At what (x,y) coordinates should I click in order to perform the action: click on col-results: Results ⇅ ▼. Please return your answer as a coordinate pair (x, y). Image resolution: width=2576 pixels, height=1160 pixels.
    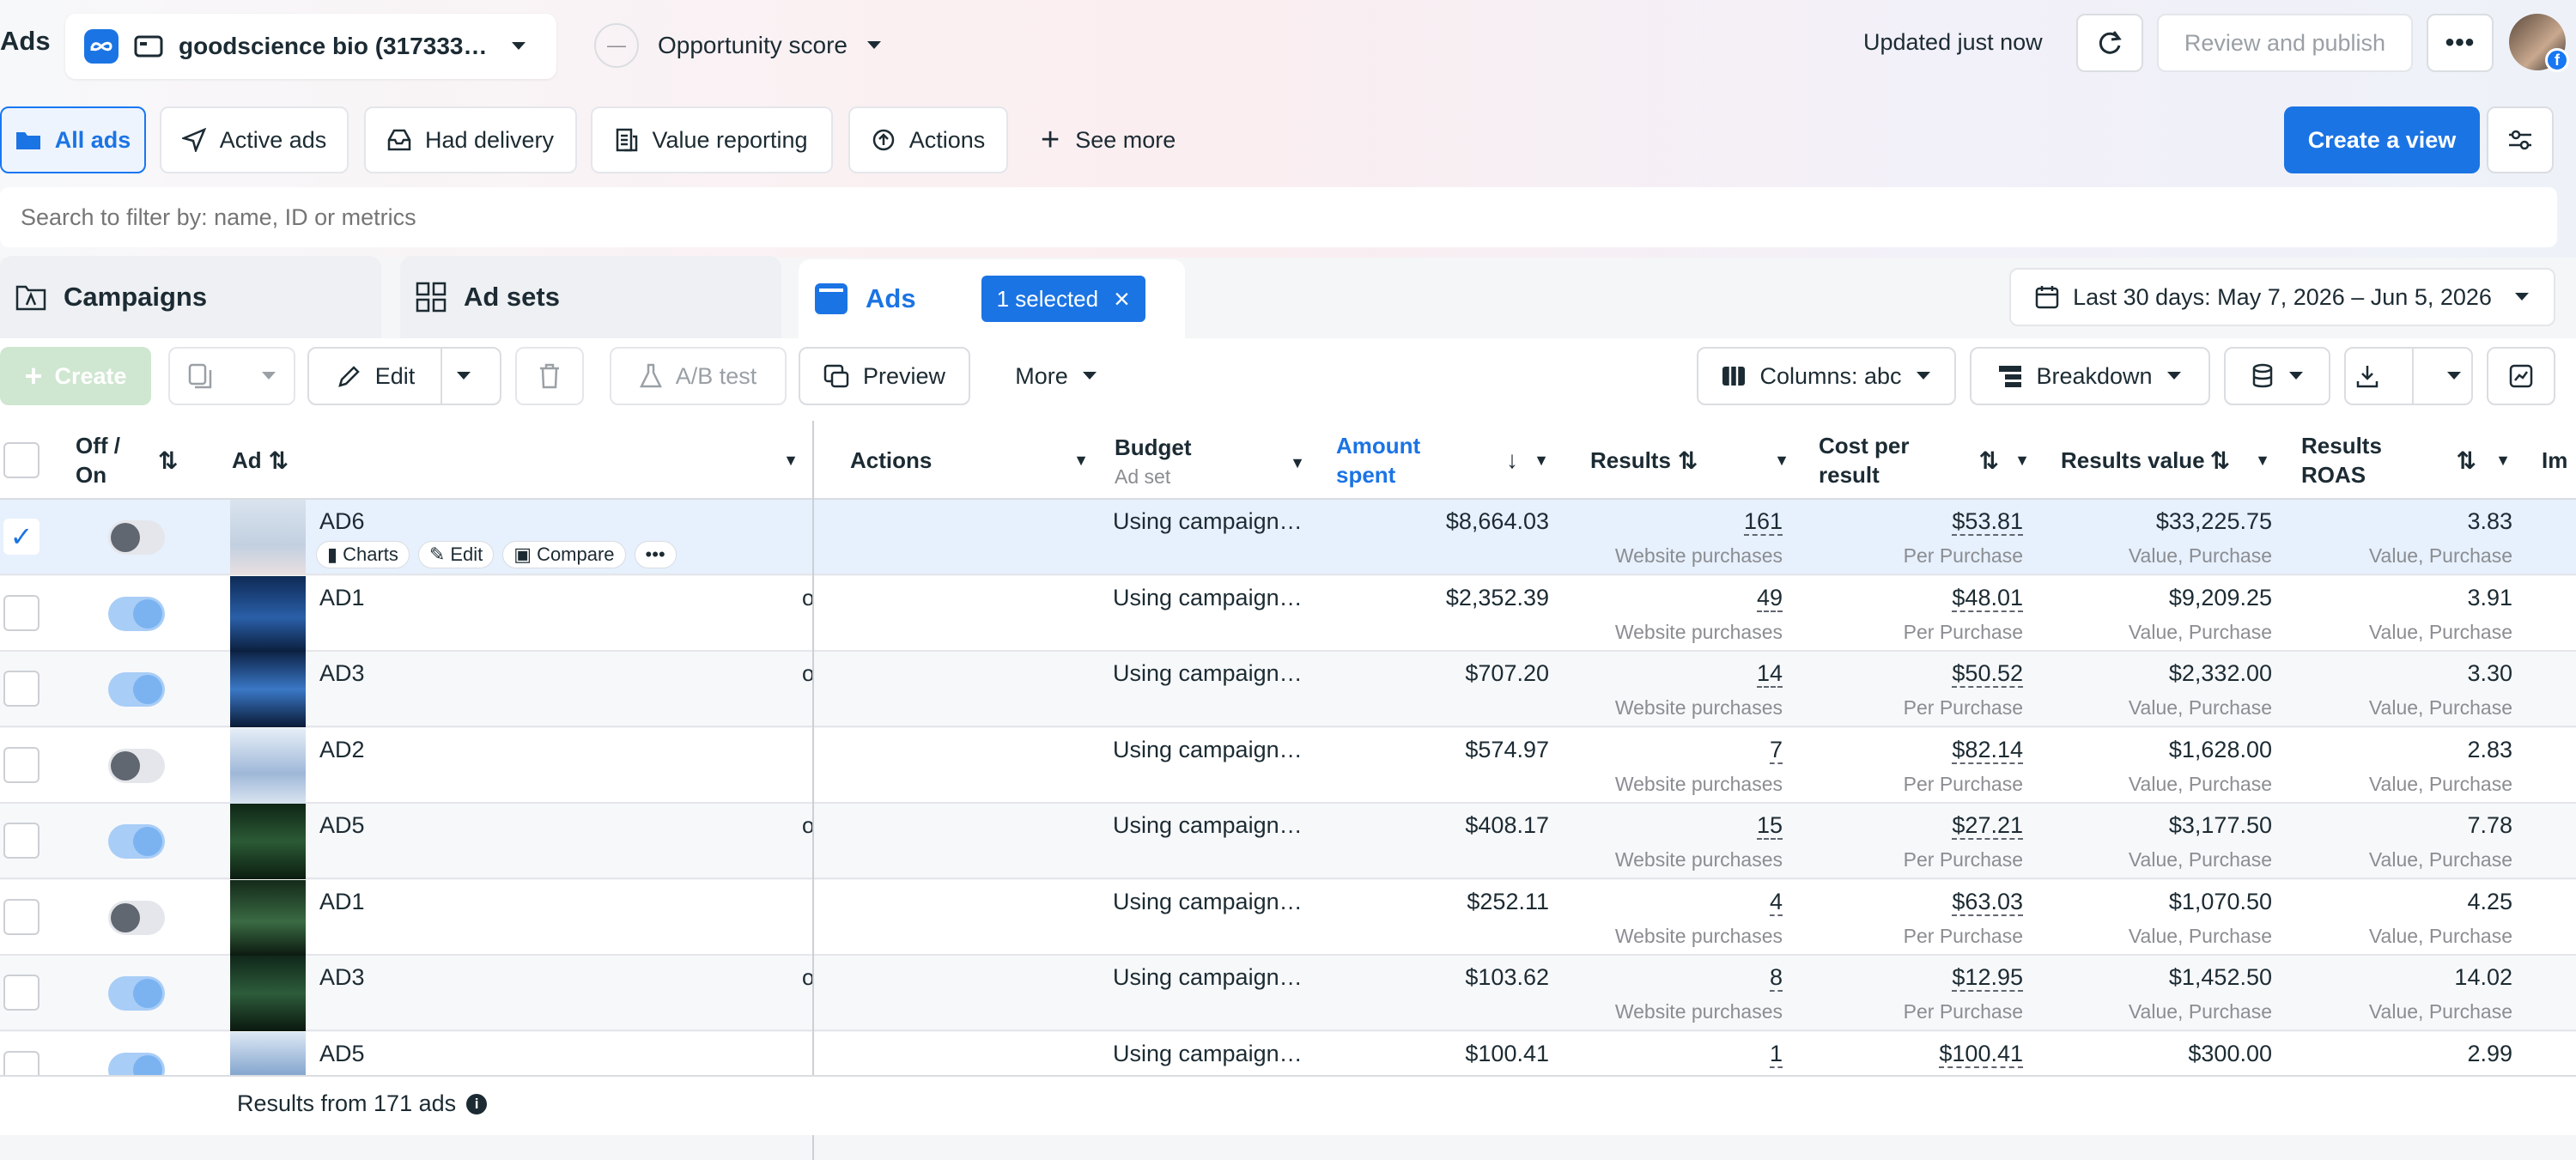
    Looking at the image, I should click on (1689, 460).